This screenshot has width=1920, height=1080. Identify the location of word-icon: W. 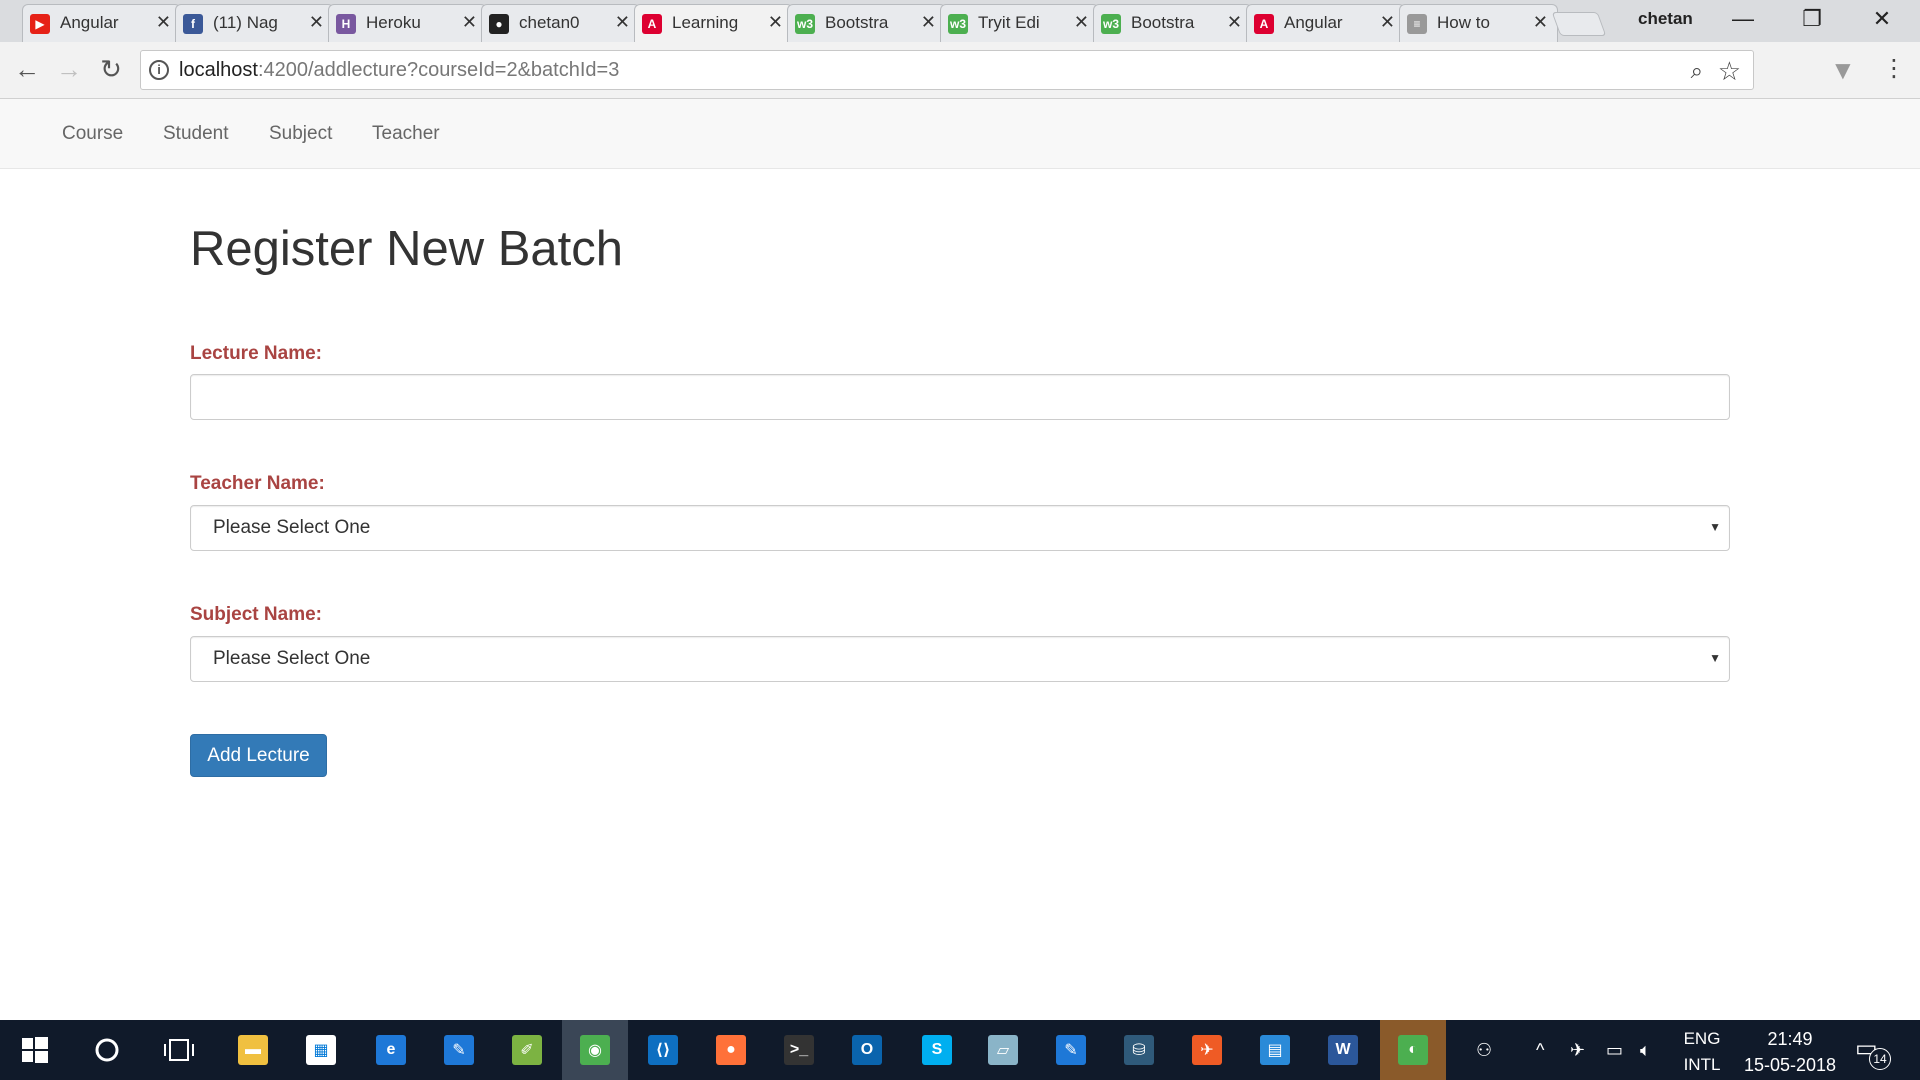
(1343, 1050).